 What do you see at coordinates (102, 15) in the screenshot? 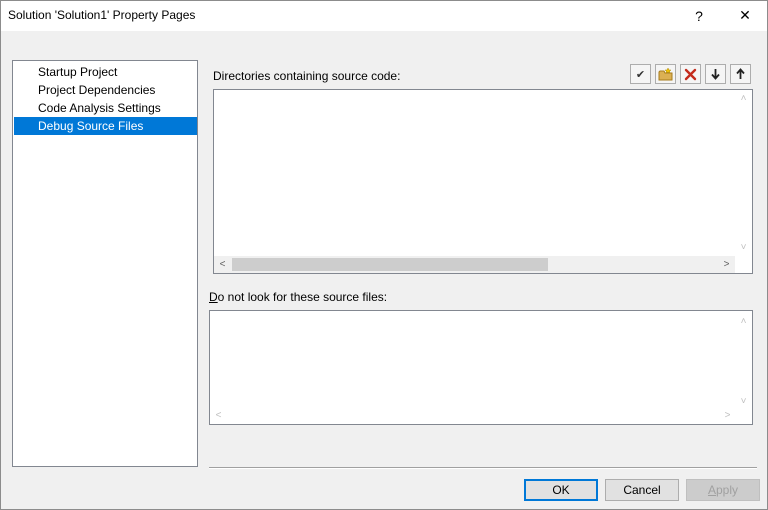
I see `window-title: Solution 'Solution1' Property Pages` at bounding box center [102, 15].